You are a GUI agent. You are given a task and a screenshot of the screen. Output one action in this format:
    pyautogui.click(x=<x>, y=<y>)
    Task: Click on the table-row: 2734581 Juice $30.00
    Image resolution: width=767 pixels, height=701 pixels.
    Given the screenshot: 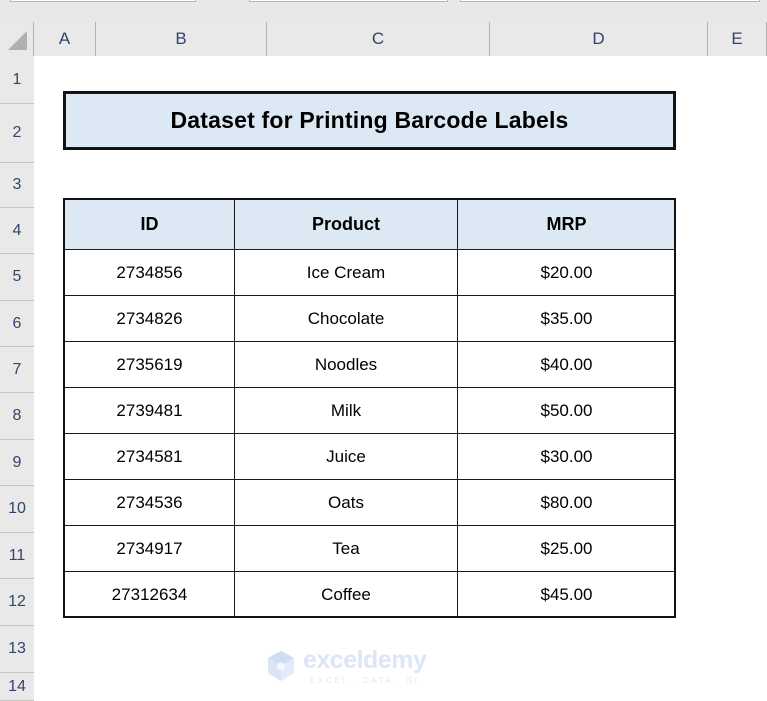 What is the action you would take?
    pyautogui.click(x=370, y=456)
    